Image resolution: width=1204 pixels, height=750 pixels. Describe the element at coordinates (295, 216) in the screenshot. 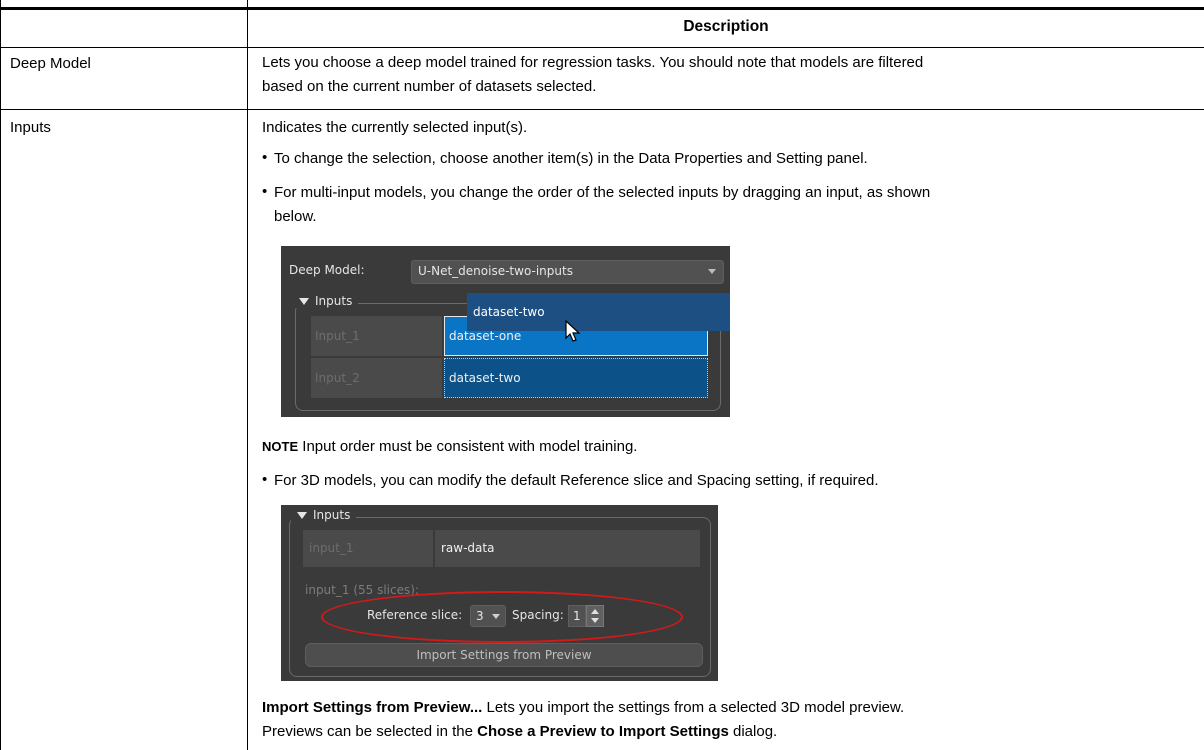

I see `bullet-multi-input-line2: below.` at that location.